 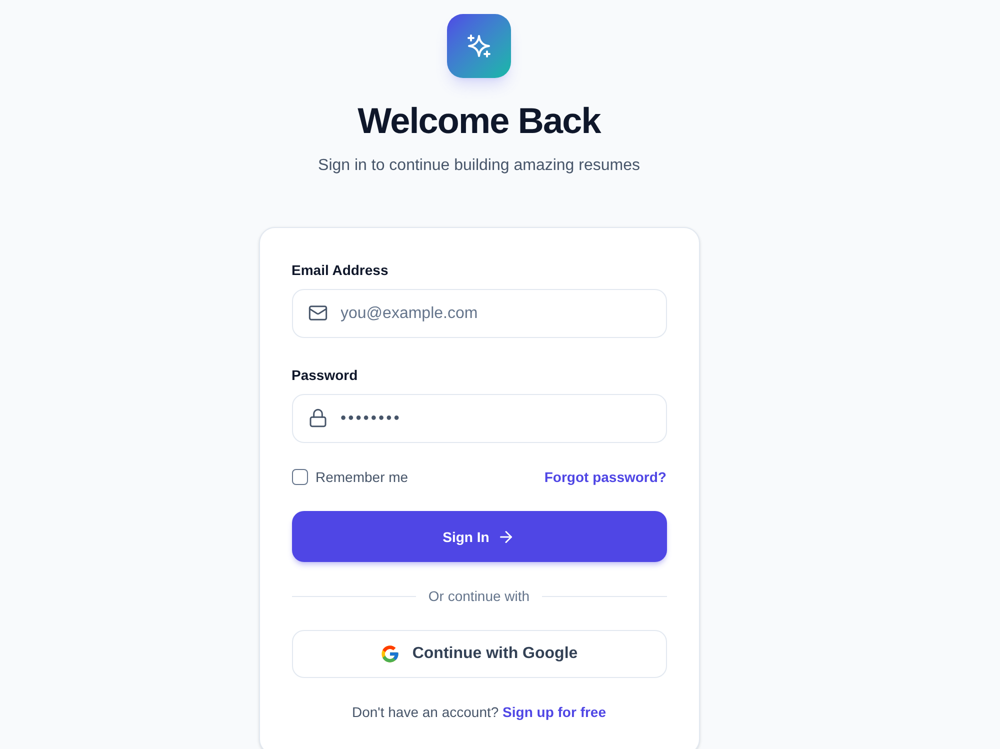 What do you see at coordinates (341, 270) in the screenshot?
I see `field-label: Email Address` at bounding box center [341, 270].